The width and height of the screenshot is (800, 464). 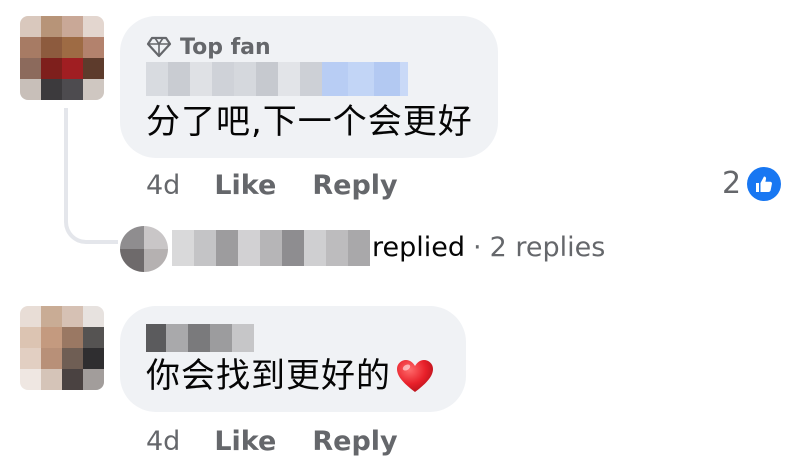 I want to click on top-fan-badge: Top fan, so click(x=208, y=47).